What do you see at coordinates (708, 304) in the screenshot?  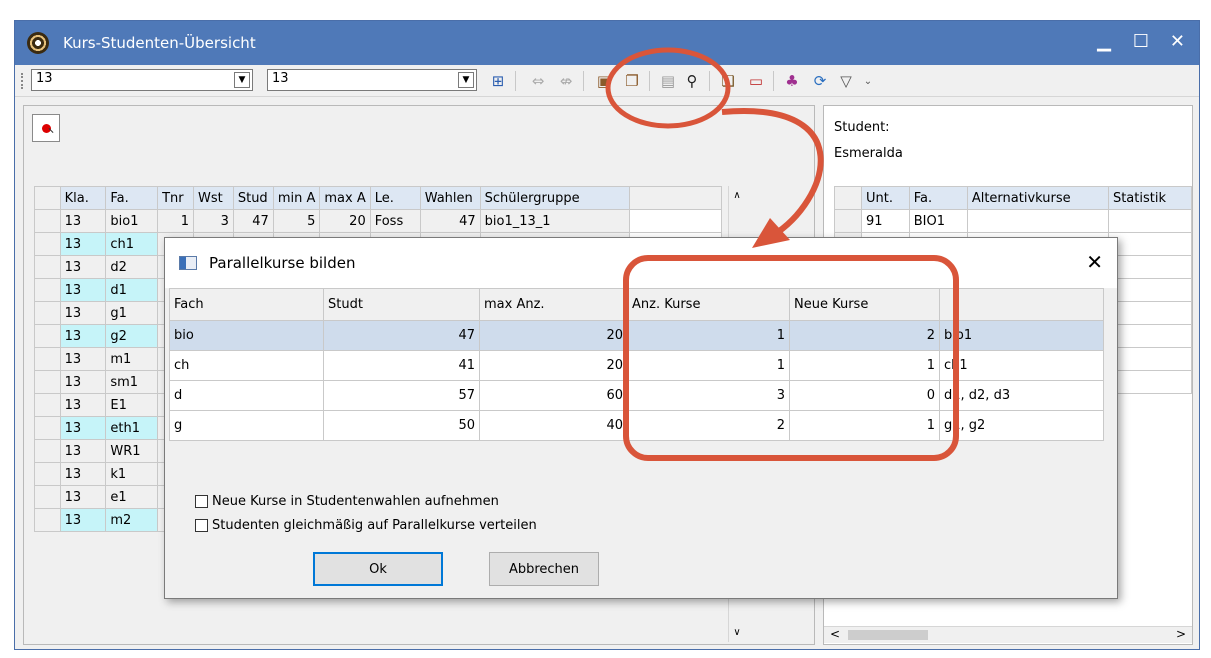 I see `dialog-col-header: Anz. Kurse` at bounding box center [708, 304].